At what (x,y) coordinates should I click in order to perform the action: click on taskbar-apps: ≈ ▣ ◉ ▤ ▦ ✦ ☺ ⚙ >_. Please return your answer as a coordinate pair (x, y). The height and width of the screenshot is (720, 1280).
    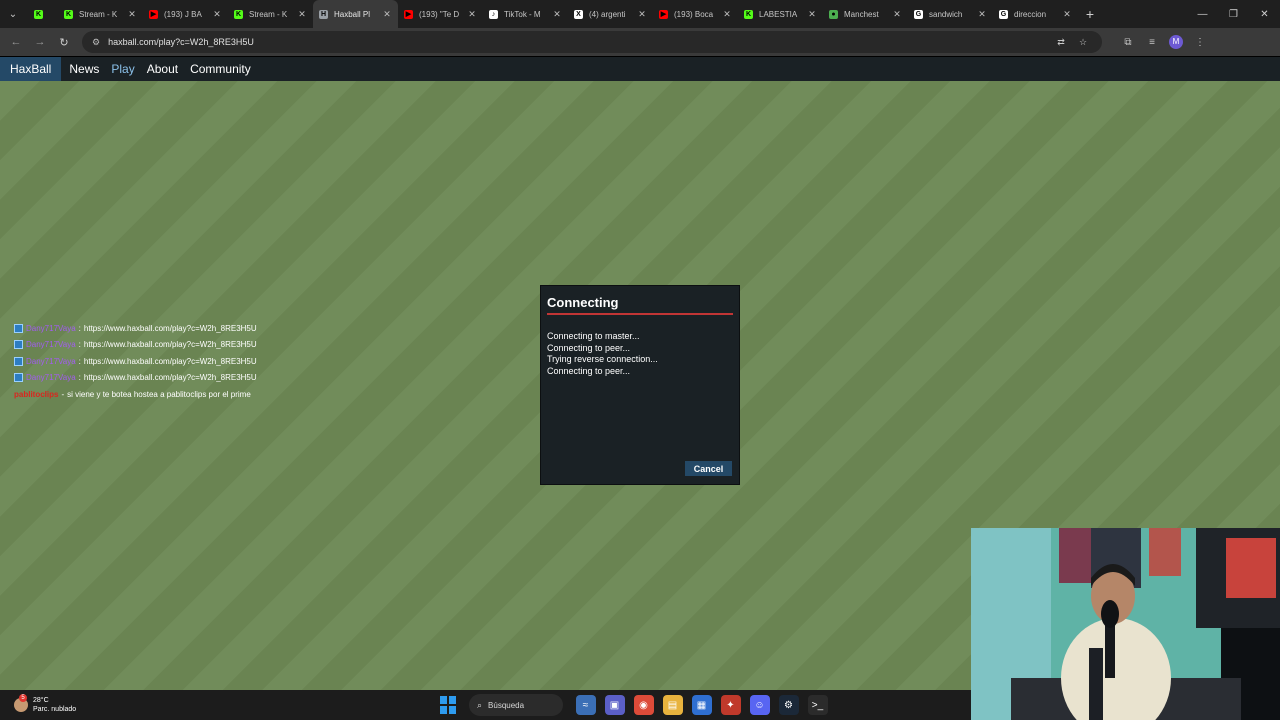
    Looking at the image, I should click on (701, 705).